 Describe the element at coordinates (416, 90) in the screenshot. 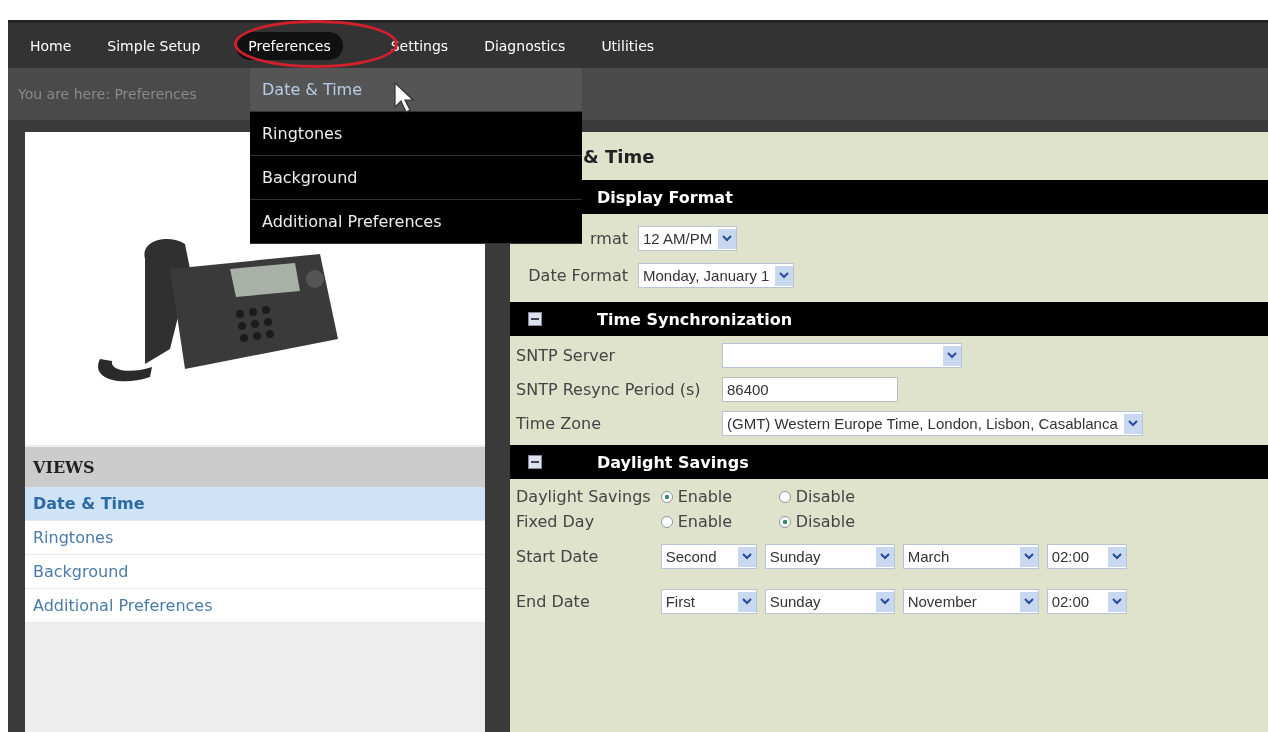

I see `menu-item: Date & Time` at that location.